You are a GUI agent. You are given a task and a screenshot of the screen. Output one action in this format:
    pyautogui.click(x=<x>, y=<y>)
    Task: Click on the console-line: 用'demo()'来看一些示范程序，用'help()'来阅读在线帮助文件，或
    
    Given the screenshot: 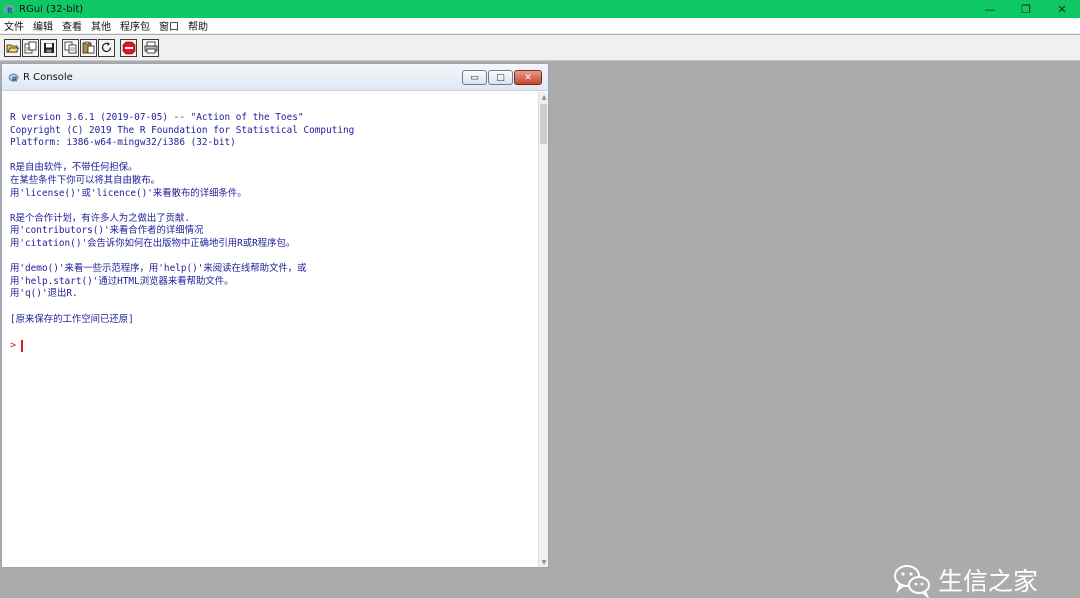 What is the action you would take?
    pyautogui.click(x=158, y=269)
    